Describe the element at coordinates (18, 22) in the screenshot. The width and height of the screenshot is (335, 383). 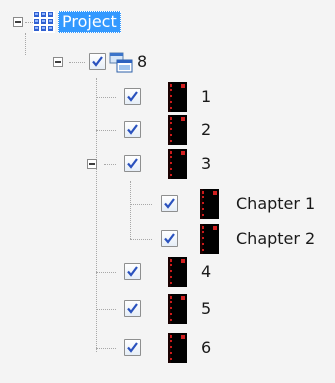
I see `collapse-toggle-project` at that location.